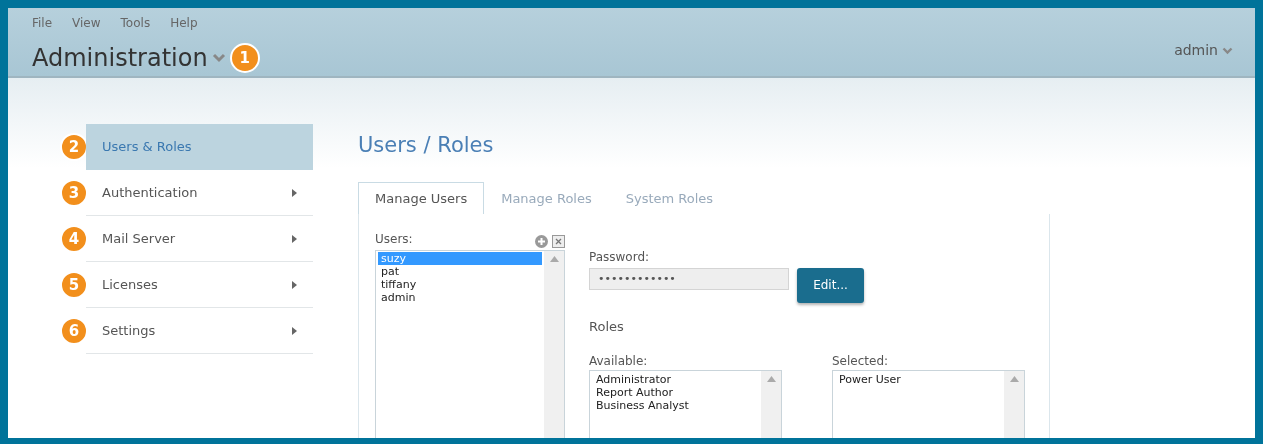 The width and height of the screenshot is (1263, 444). Describe the element at coordinates (460, 271) in the screenshot. I see `list-item: pat` at that location.